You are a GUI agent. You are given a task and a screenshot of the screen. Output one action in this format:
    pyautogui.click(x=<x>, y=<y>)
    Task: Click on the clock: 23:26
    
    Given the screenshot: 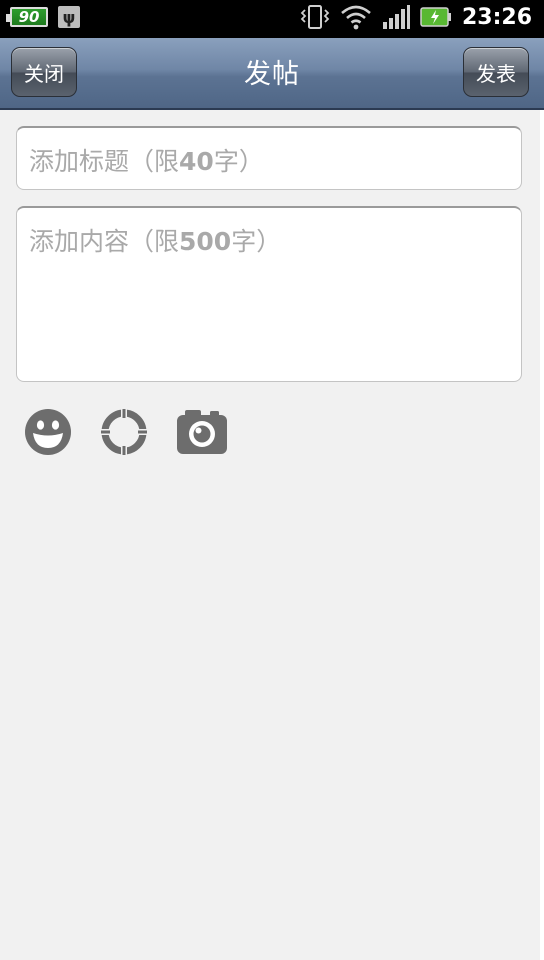 What is the action you would take?
    pyautogui.click(x=496, y=17)
    